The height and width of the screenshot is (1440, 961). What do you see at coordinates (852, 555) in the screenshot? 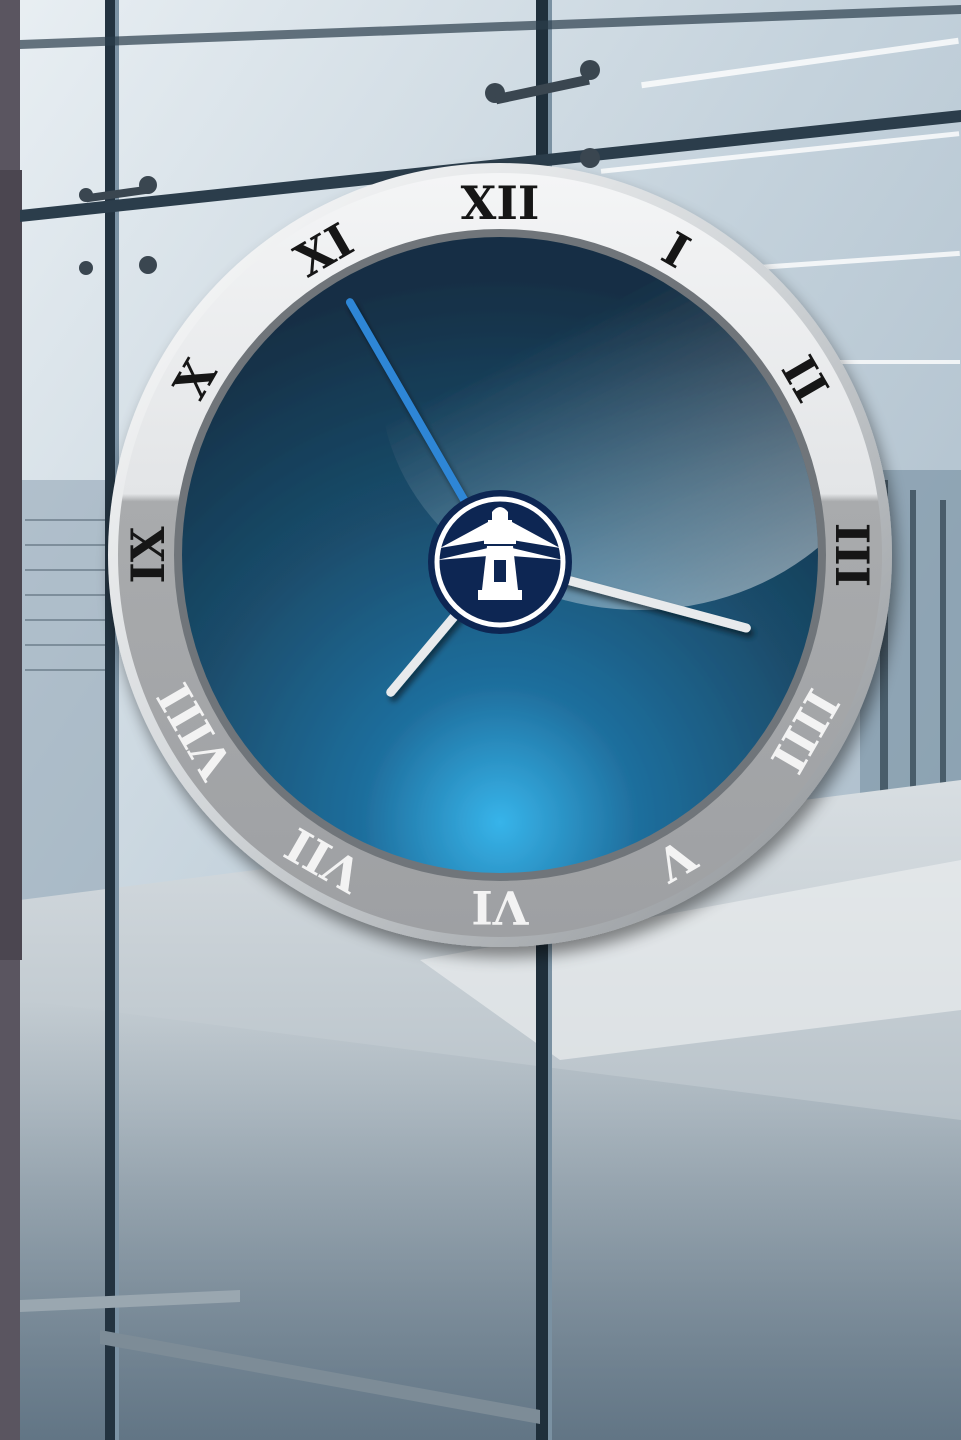
I see `clock-numeral: III` at bounding box center [852, 555].